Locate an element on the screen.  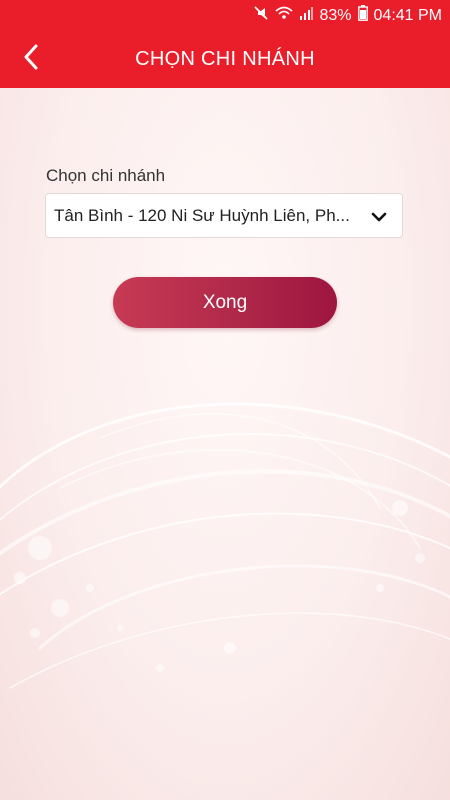
branch-label: Chọn chi nhánh is located at coordinates (106, 175).